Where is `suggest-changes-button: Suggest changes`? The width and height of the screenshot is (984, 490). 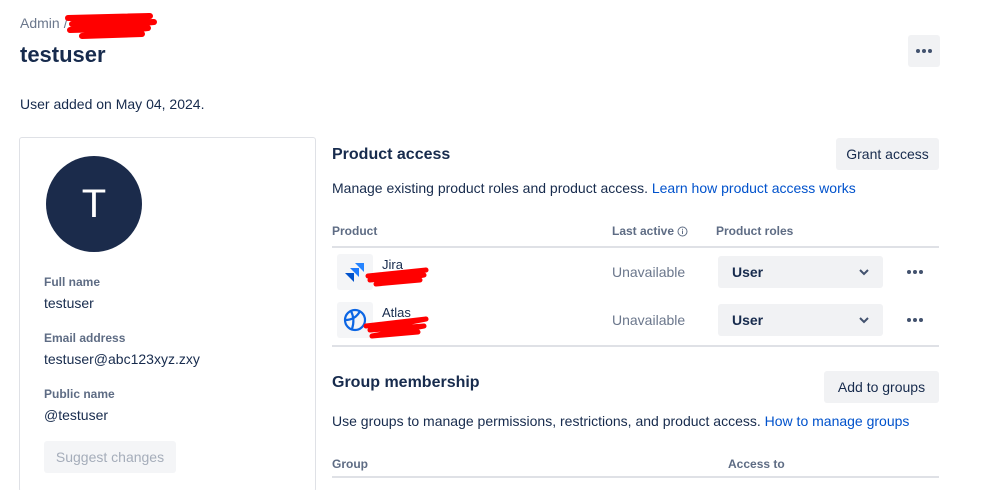
suggest-changes-button: Suggest changes is located at coordinates (110, 457).